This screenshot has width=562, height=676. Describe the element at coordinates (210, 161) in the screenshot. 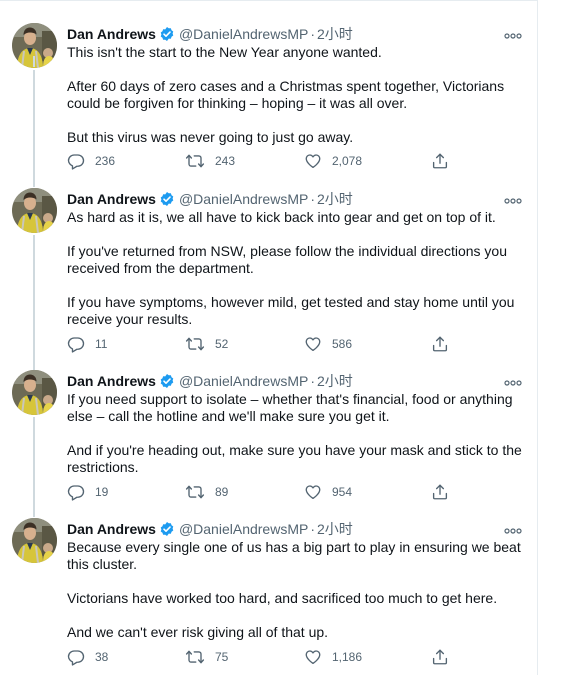

I see `retweet-button: 243` at that location.